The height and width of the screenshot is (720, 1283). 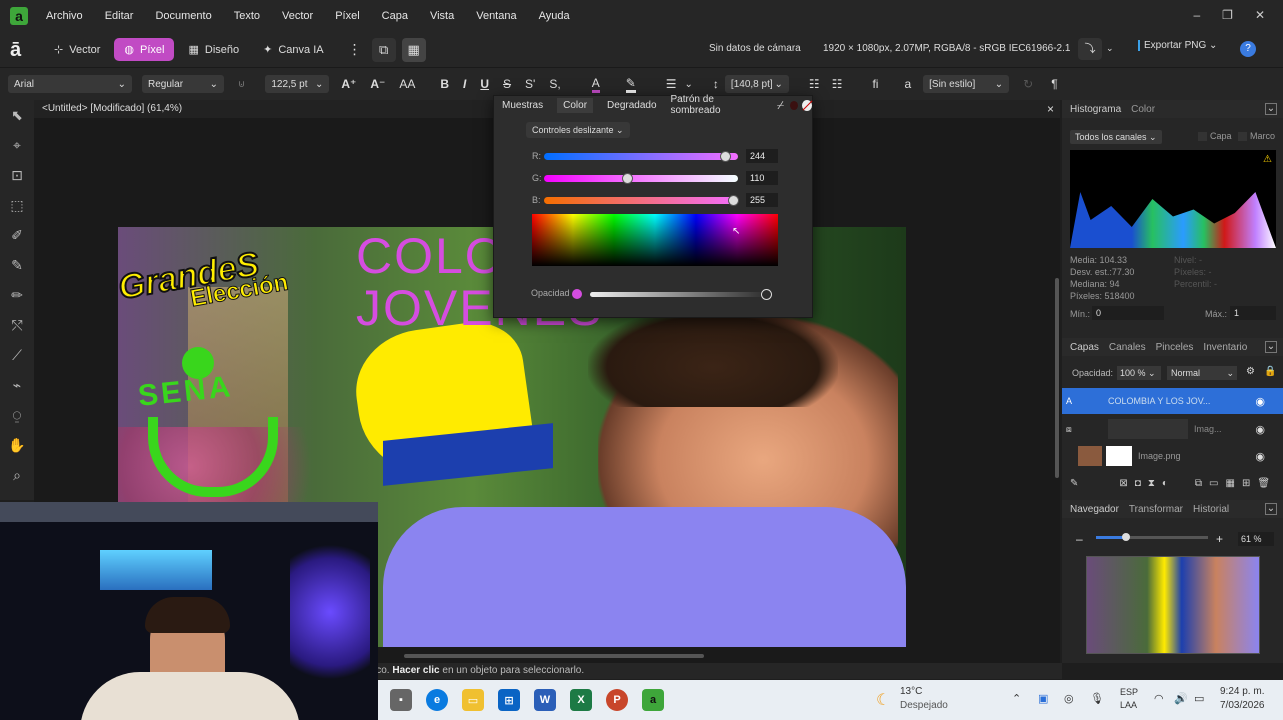 What do you see at coordinates (653, 700) in the screenshot?
I see `affinity-icon: a` at bounding box center [653, 700].